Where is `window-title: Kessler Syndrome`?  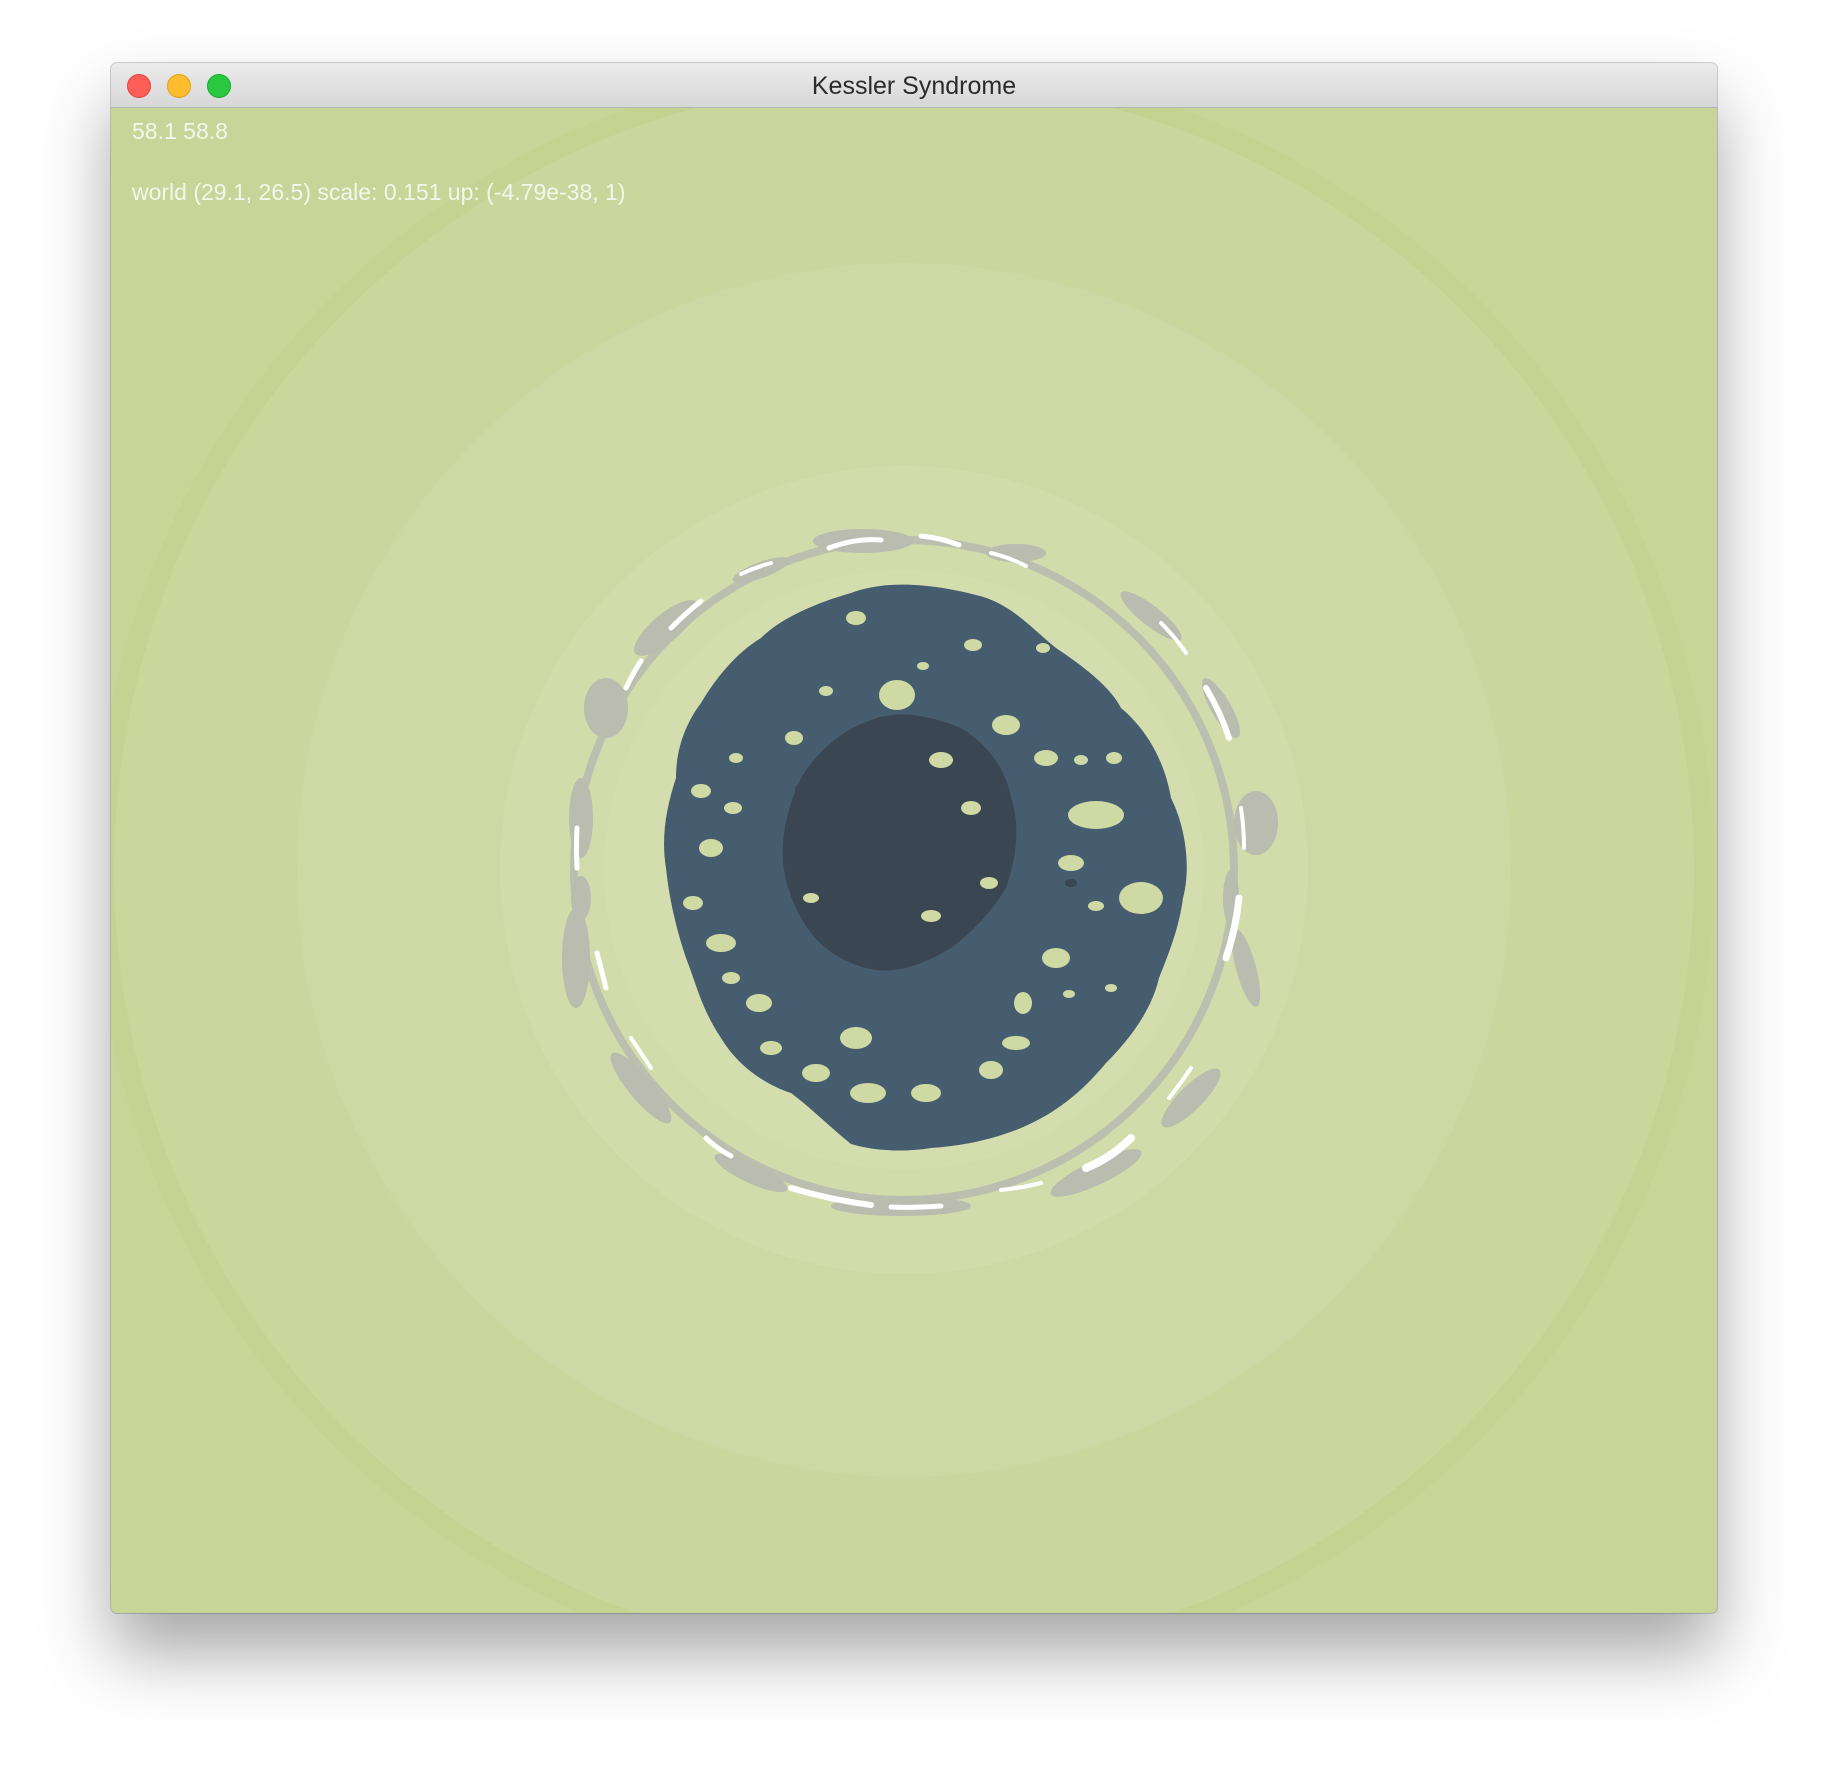 window-title: Kessler Syndrome is located at coordinates (914, 86).